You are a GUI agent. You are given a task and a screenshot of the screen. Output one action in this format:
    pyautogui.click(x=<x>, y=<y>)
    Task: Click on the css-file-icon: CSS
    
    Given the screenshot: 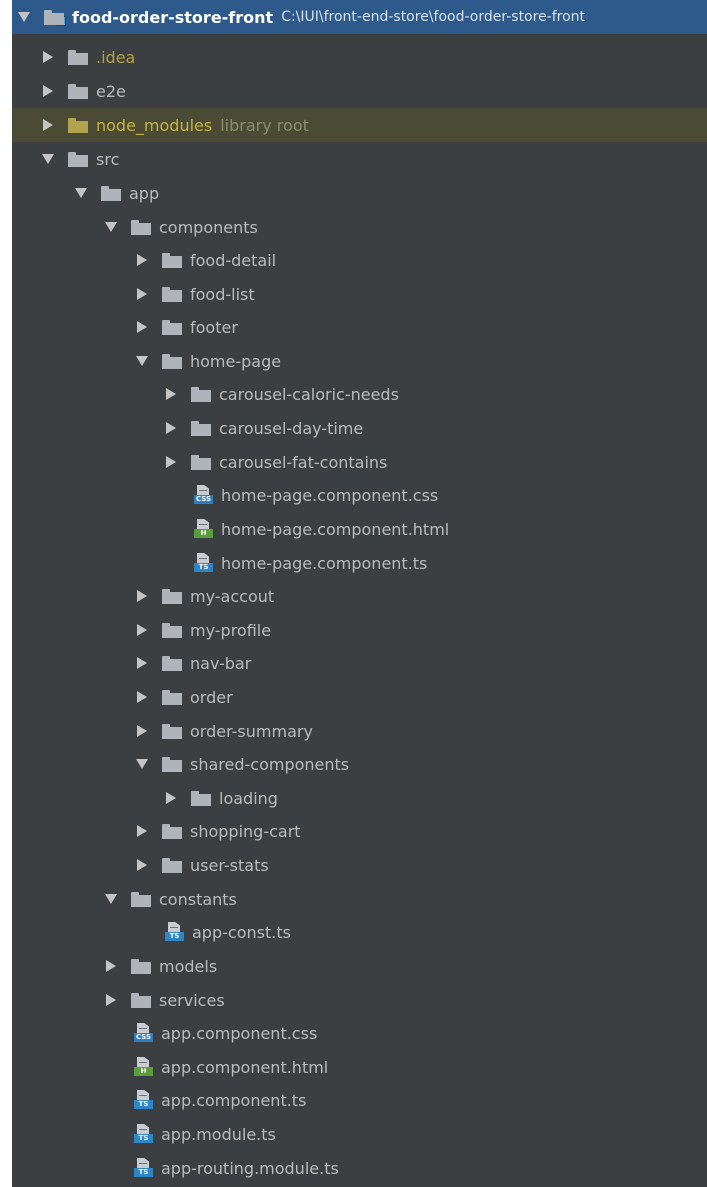 What is the action you would take?
    pyautogui.click(x=143, y=1033)
    